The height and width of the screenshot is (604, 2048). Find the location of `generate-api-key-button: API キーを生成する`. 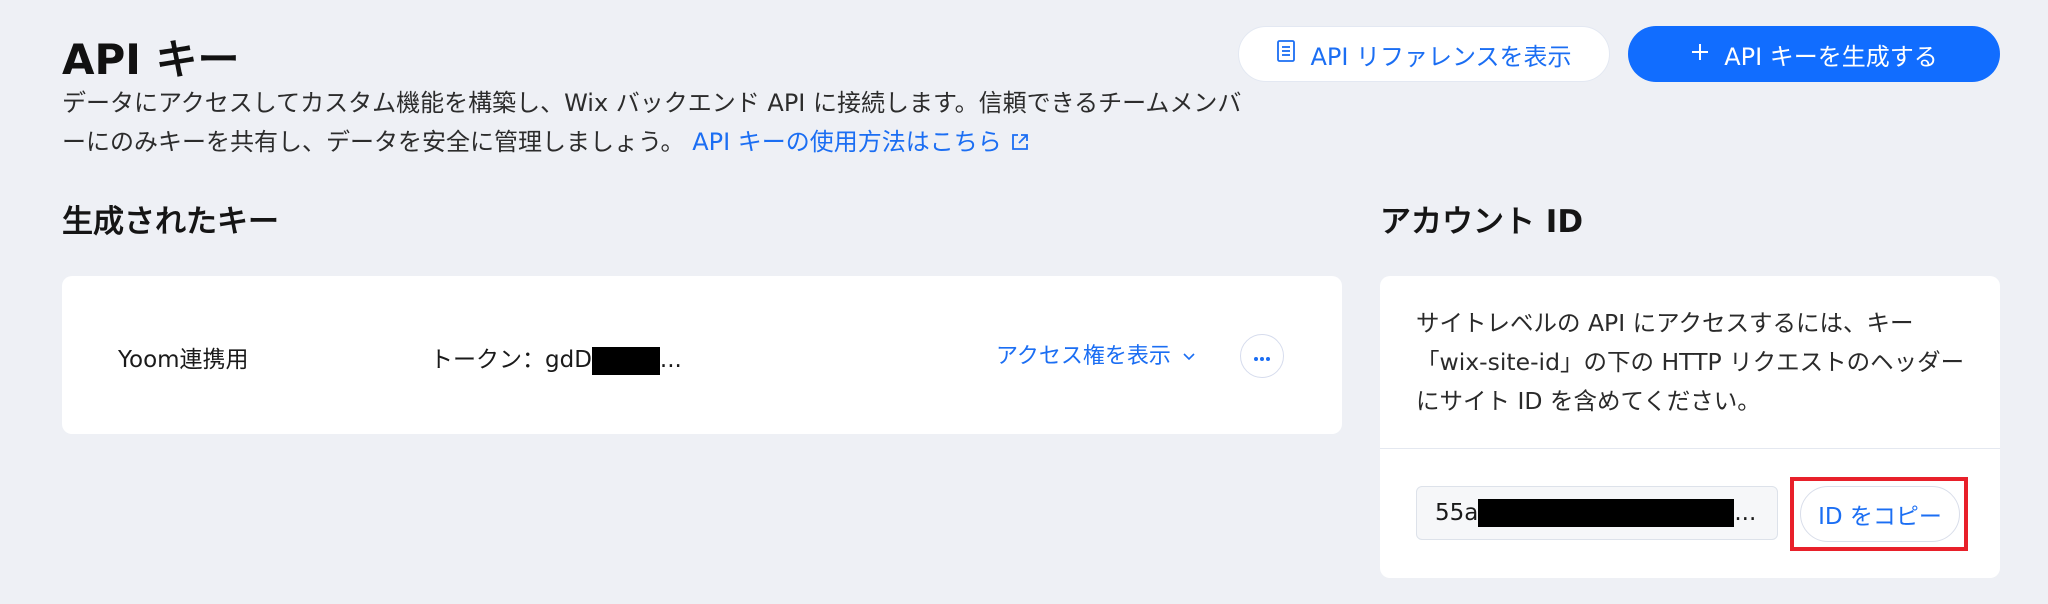

generate-api-key-button: API キーを生成する is located at coordinates (1814, 54).